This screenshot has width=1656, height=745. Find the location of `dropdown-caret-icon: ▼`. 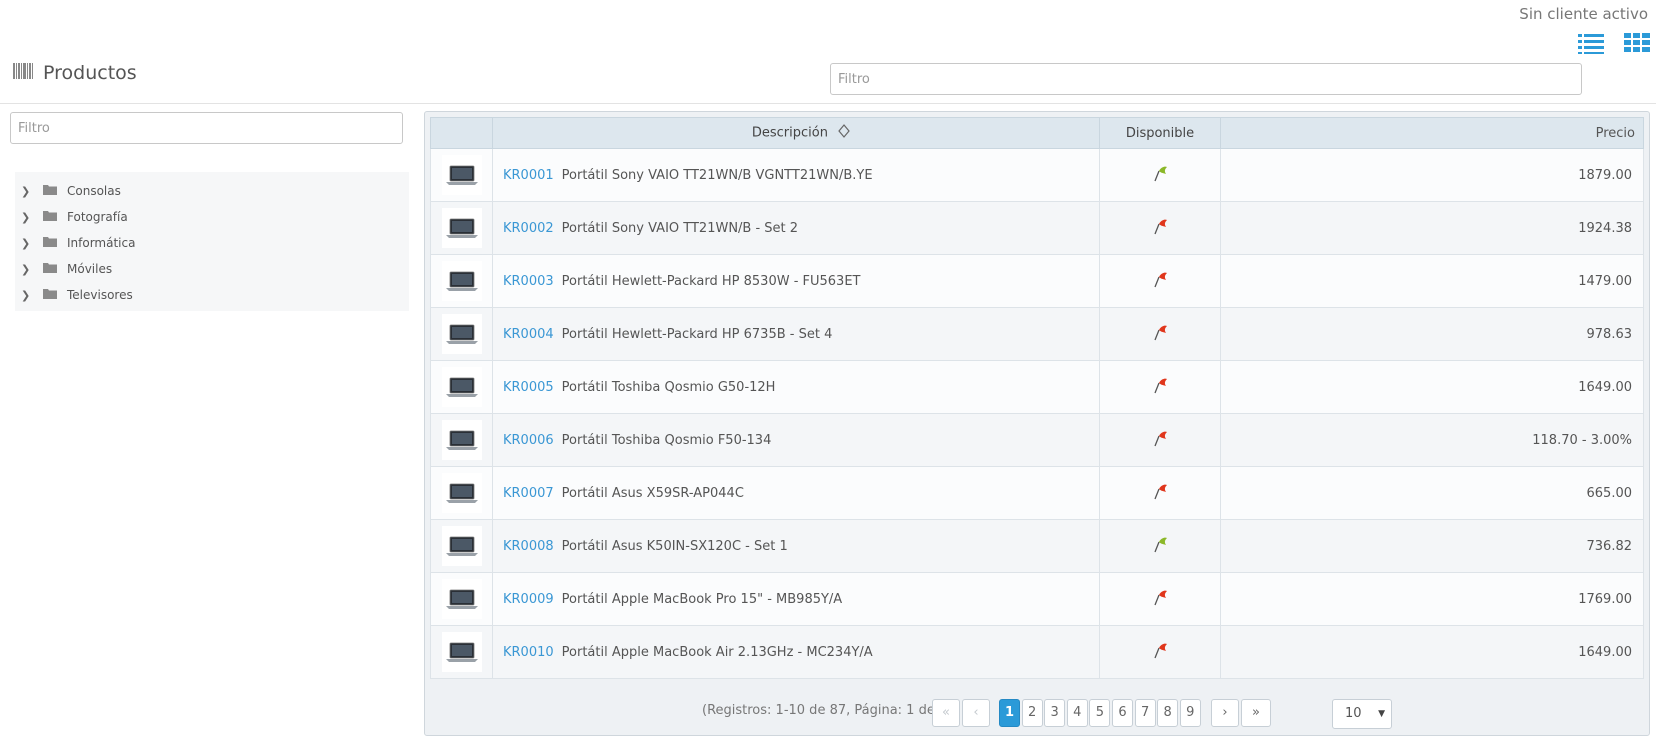

dropdown-caret-icon: ▼ is located at coordinates (1381, 714).